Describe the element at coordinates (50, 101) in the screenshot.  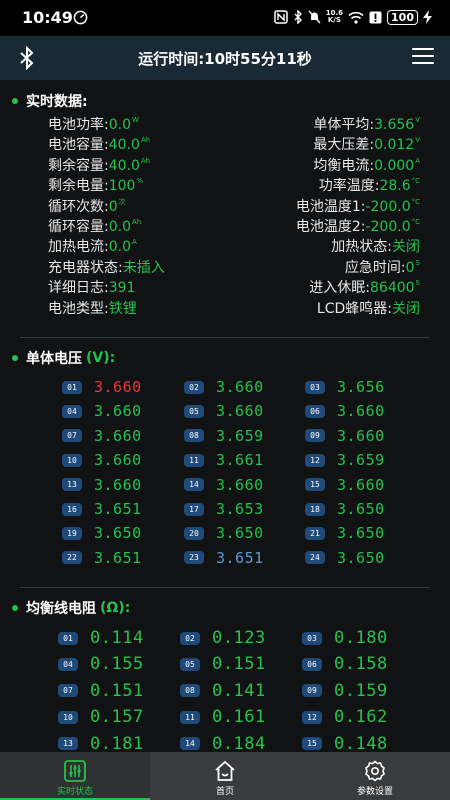
I see `realtime-section-title: 实时数据:` at that location.